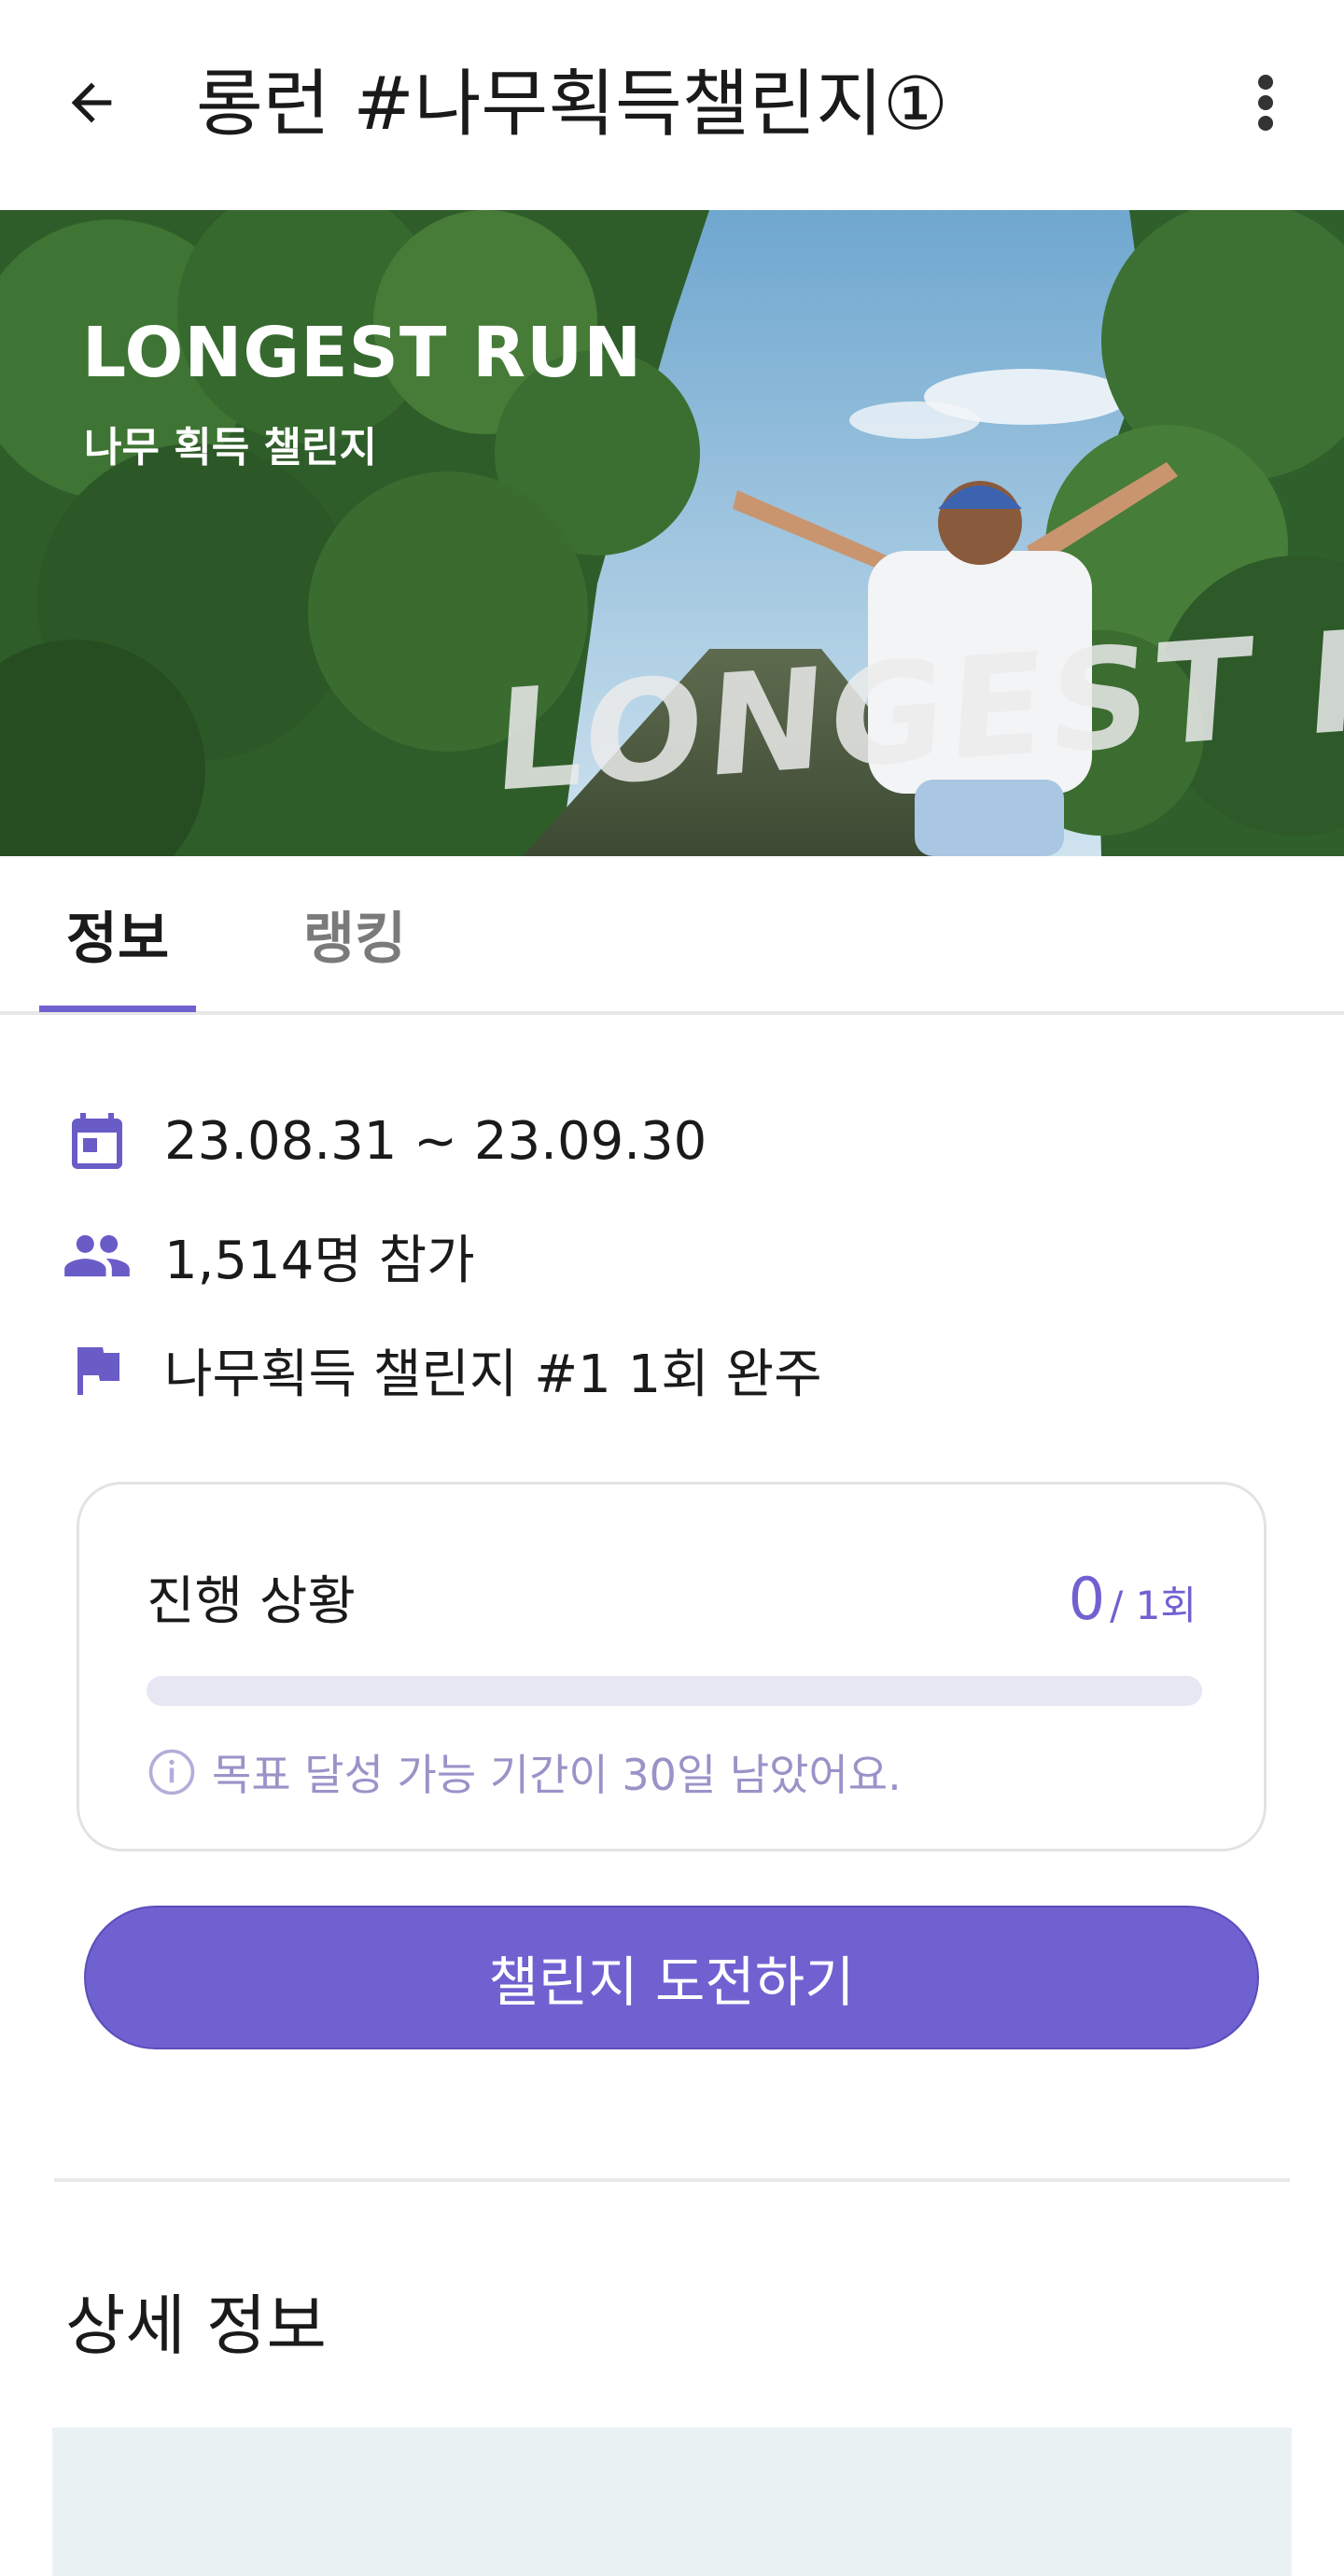 The width and height of the screenshot is (1344, 2576). What do you see at coordinates (674, 1691) in the screenshot?
I see `progress-bar` at bounding box center [674, 1691].